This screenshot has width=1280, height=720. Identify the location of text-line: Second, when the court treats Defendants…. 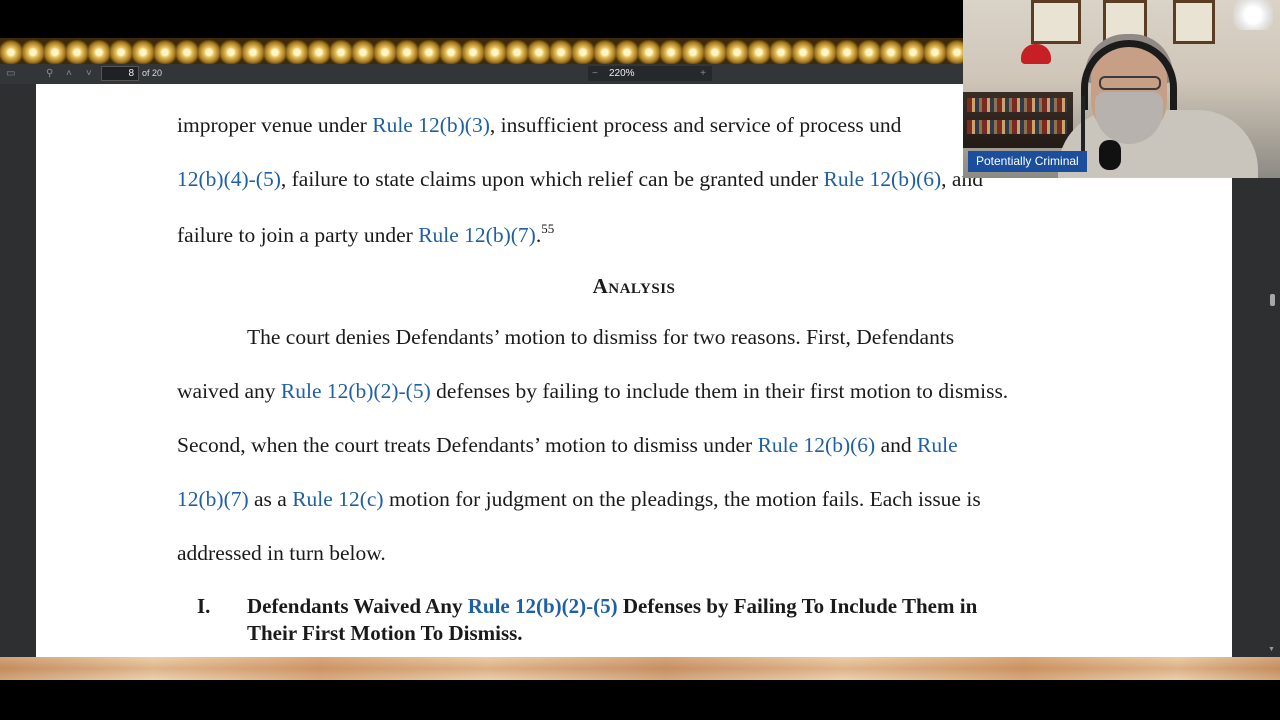
(567, 445).